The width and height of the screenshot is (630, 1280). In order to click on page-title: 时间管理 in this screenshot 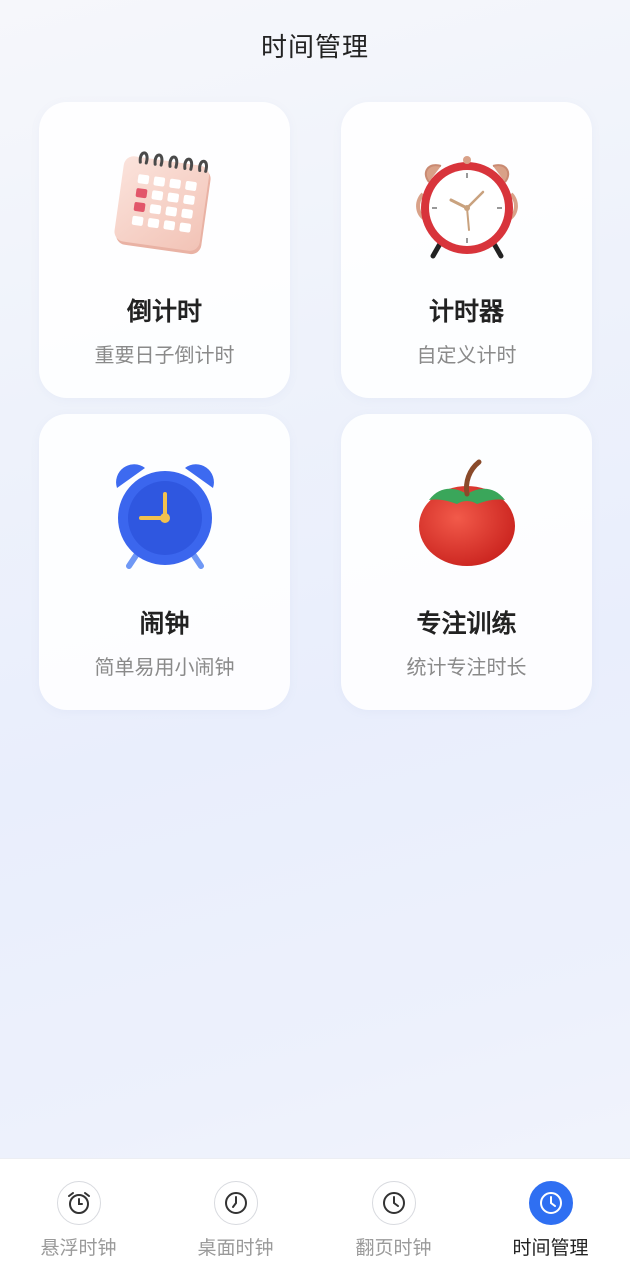, I will do `click(314, 47)`.